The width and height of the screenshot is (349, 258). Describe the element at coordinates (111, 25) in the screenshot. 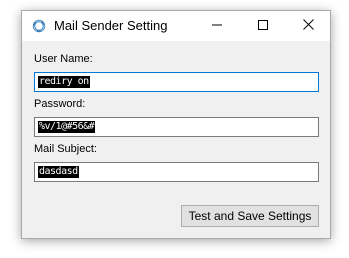

I see `window-title: Mail Sender Setting` at that location.